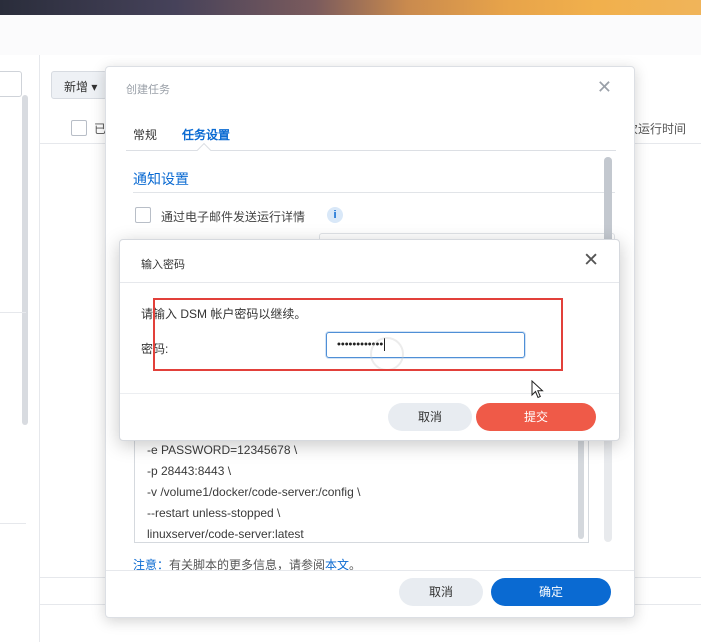 Image resolution: width=701 pixels, height=642 pixels. What do you see at coordinates (189, 471) in the screenshot?
I see `script-line: -p 28443:8443 \` at bounding box center [189, 471].